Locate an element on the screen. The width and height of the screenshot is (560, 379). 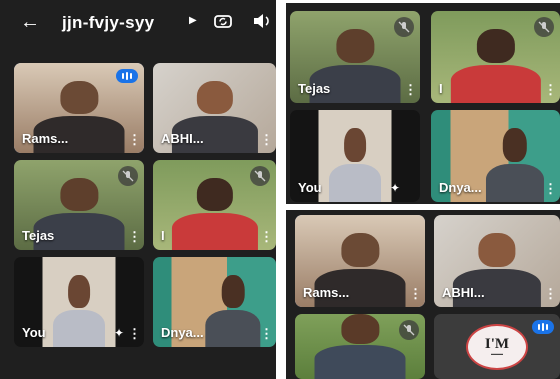
avatar-label: I'M is located at coordinates (497, 344).